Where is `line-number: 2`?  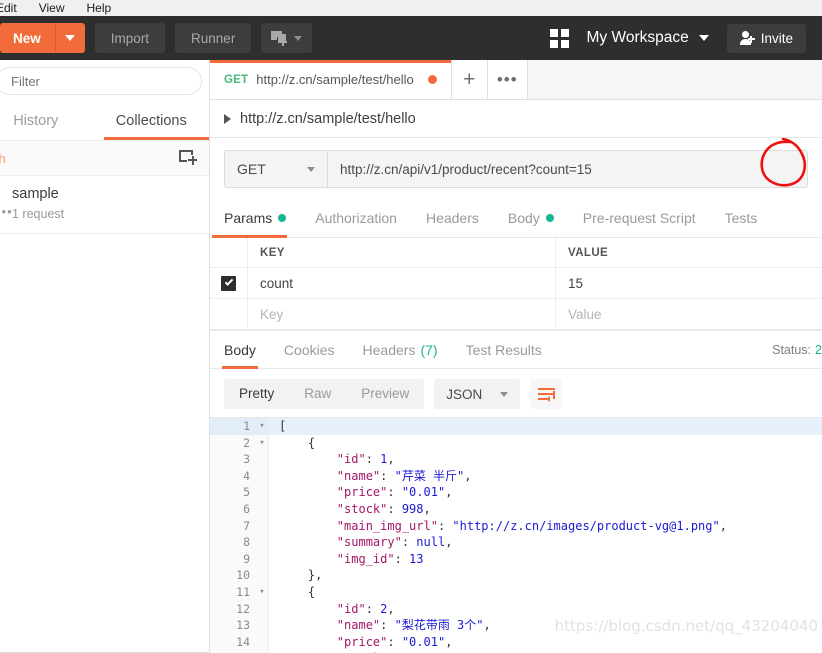 line-number: 2 is located at coordinates (233, 443).